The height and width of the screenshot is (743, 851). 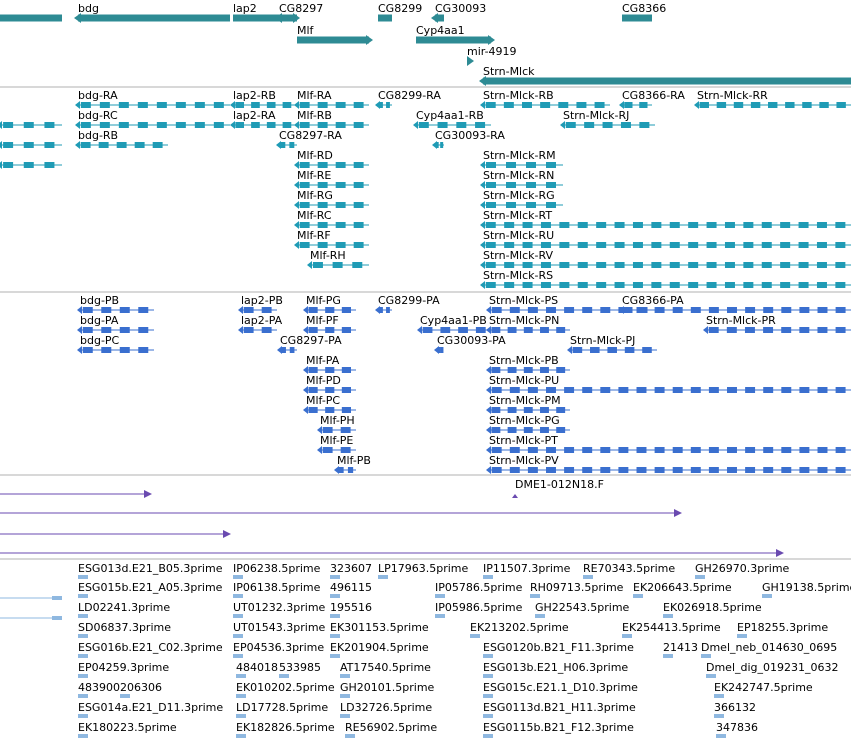 What do you see at coordinates (115, 344) in the screenshot?
I see `transcript-feature: bdg-PC` at bounding box center [115, 344].